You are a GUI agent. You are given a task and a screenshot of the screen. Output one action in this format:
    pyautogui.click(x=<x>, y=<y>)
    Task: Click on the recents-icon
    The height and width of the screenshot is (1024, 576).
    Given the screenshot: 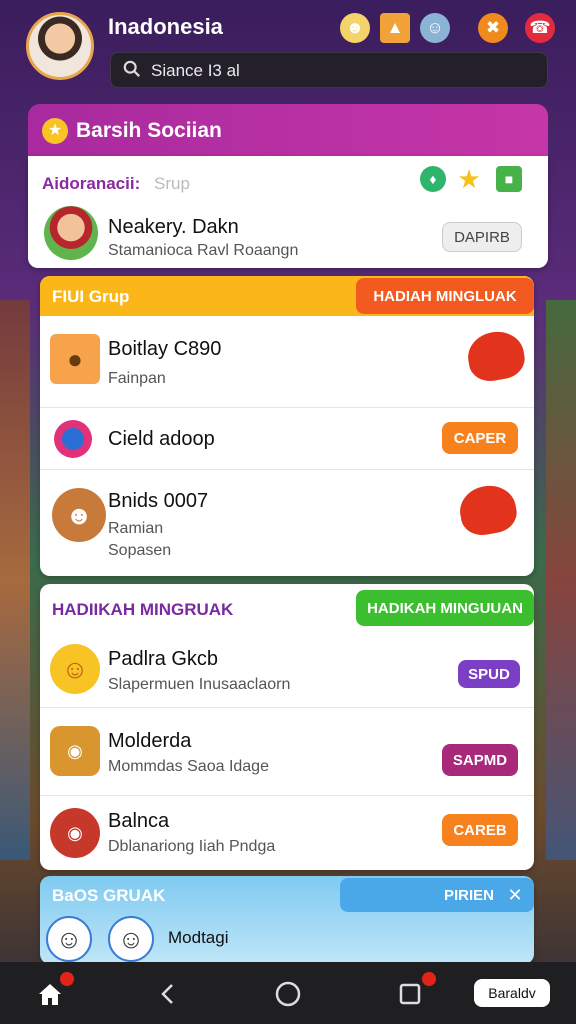 What is the action you would take?
    pyautogui.click(x=410, y=994)
    